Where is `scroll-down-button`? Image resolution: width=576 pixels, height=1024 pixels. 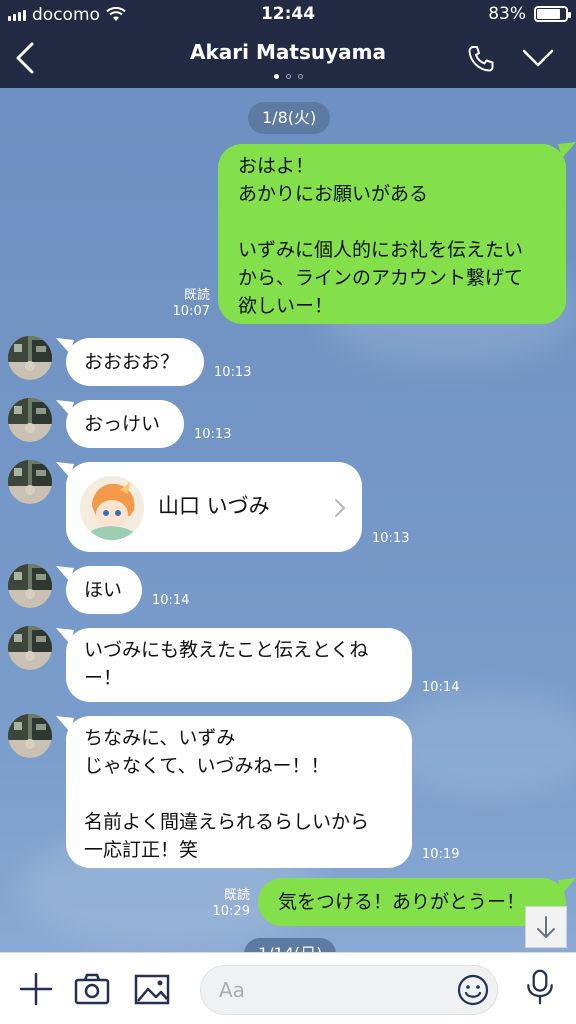 scroll-down-button is located at coordinates (546, 927).